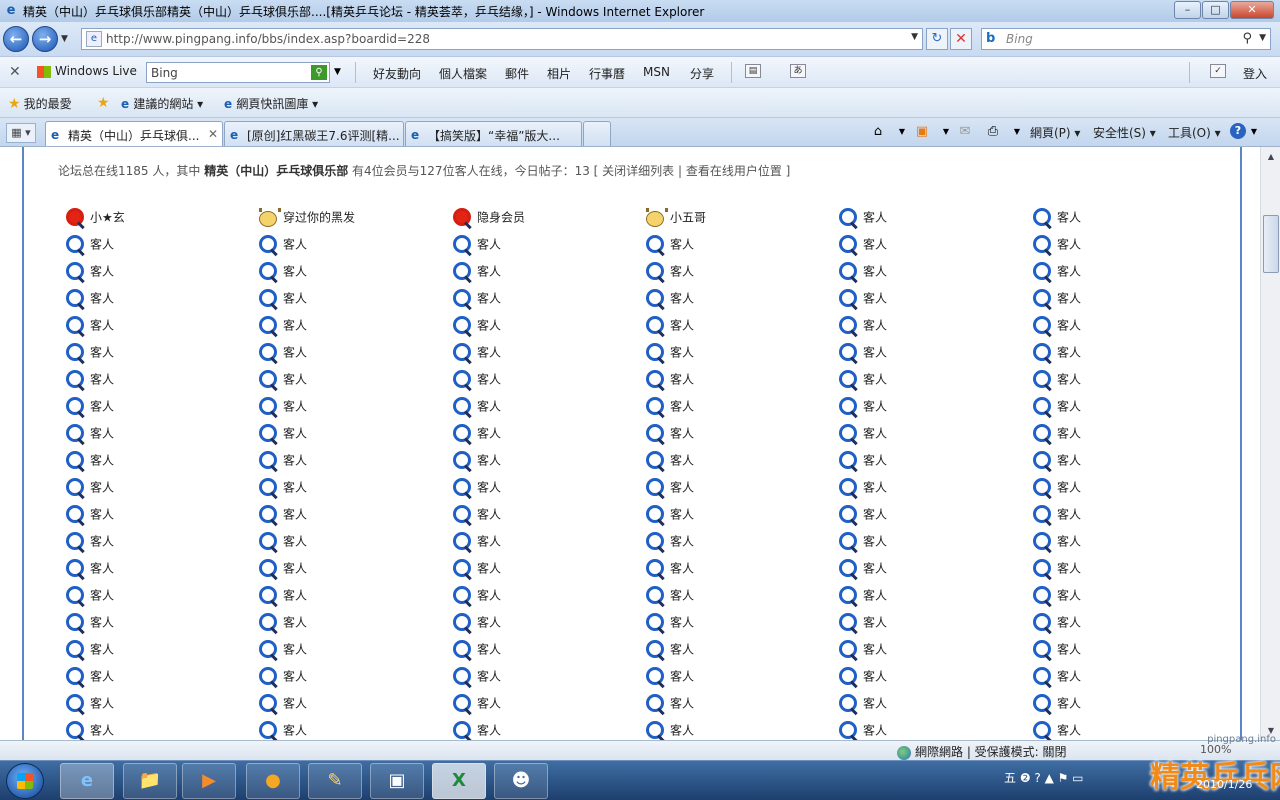 This screenshot has width=1280, height=800. What do you see at coordinates (688, 218) in the screenshot?
I see `user-name: 小五哥` at bounding box center [688, 218].